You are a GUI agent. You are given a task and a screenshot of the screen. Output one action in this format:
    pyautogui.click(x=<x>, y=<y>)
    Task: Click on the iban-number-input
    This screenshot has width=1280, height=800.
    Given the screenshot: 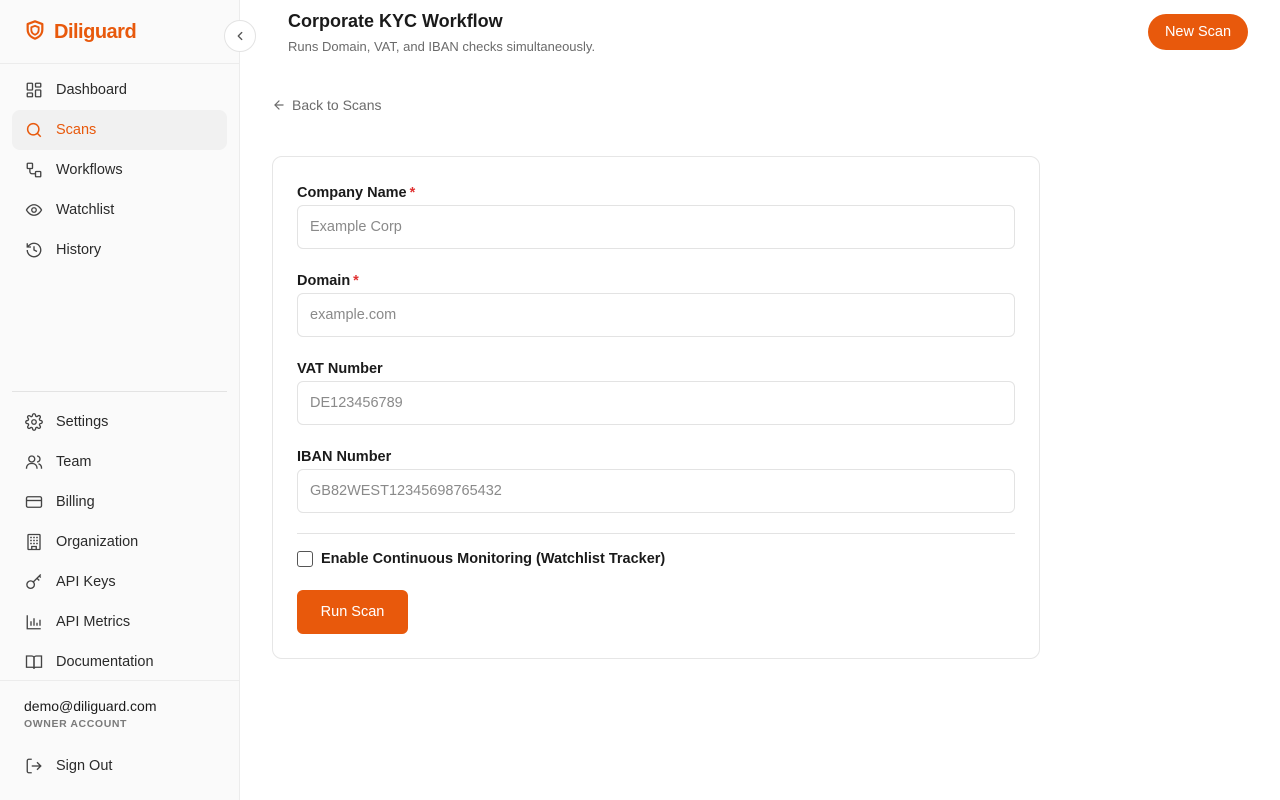 What is the action you would take?
    pyautogui.click(x=656, y=491)
    